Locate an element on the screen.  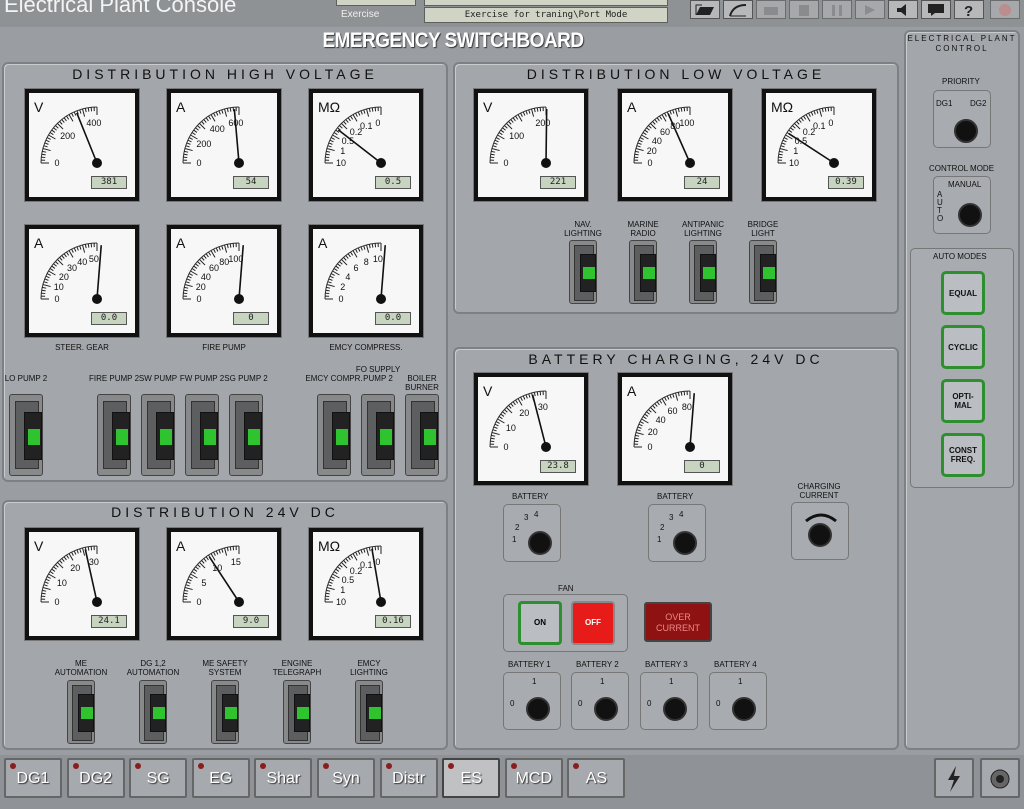
charging-current-knob is located at coordinates (820, 535).